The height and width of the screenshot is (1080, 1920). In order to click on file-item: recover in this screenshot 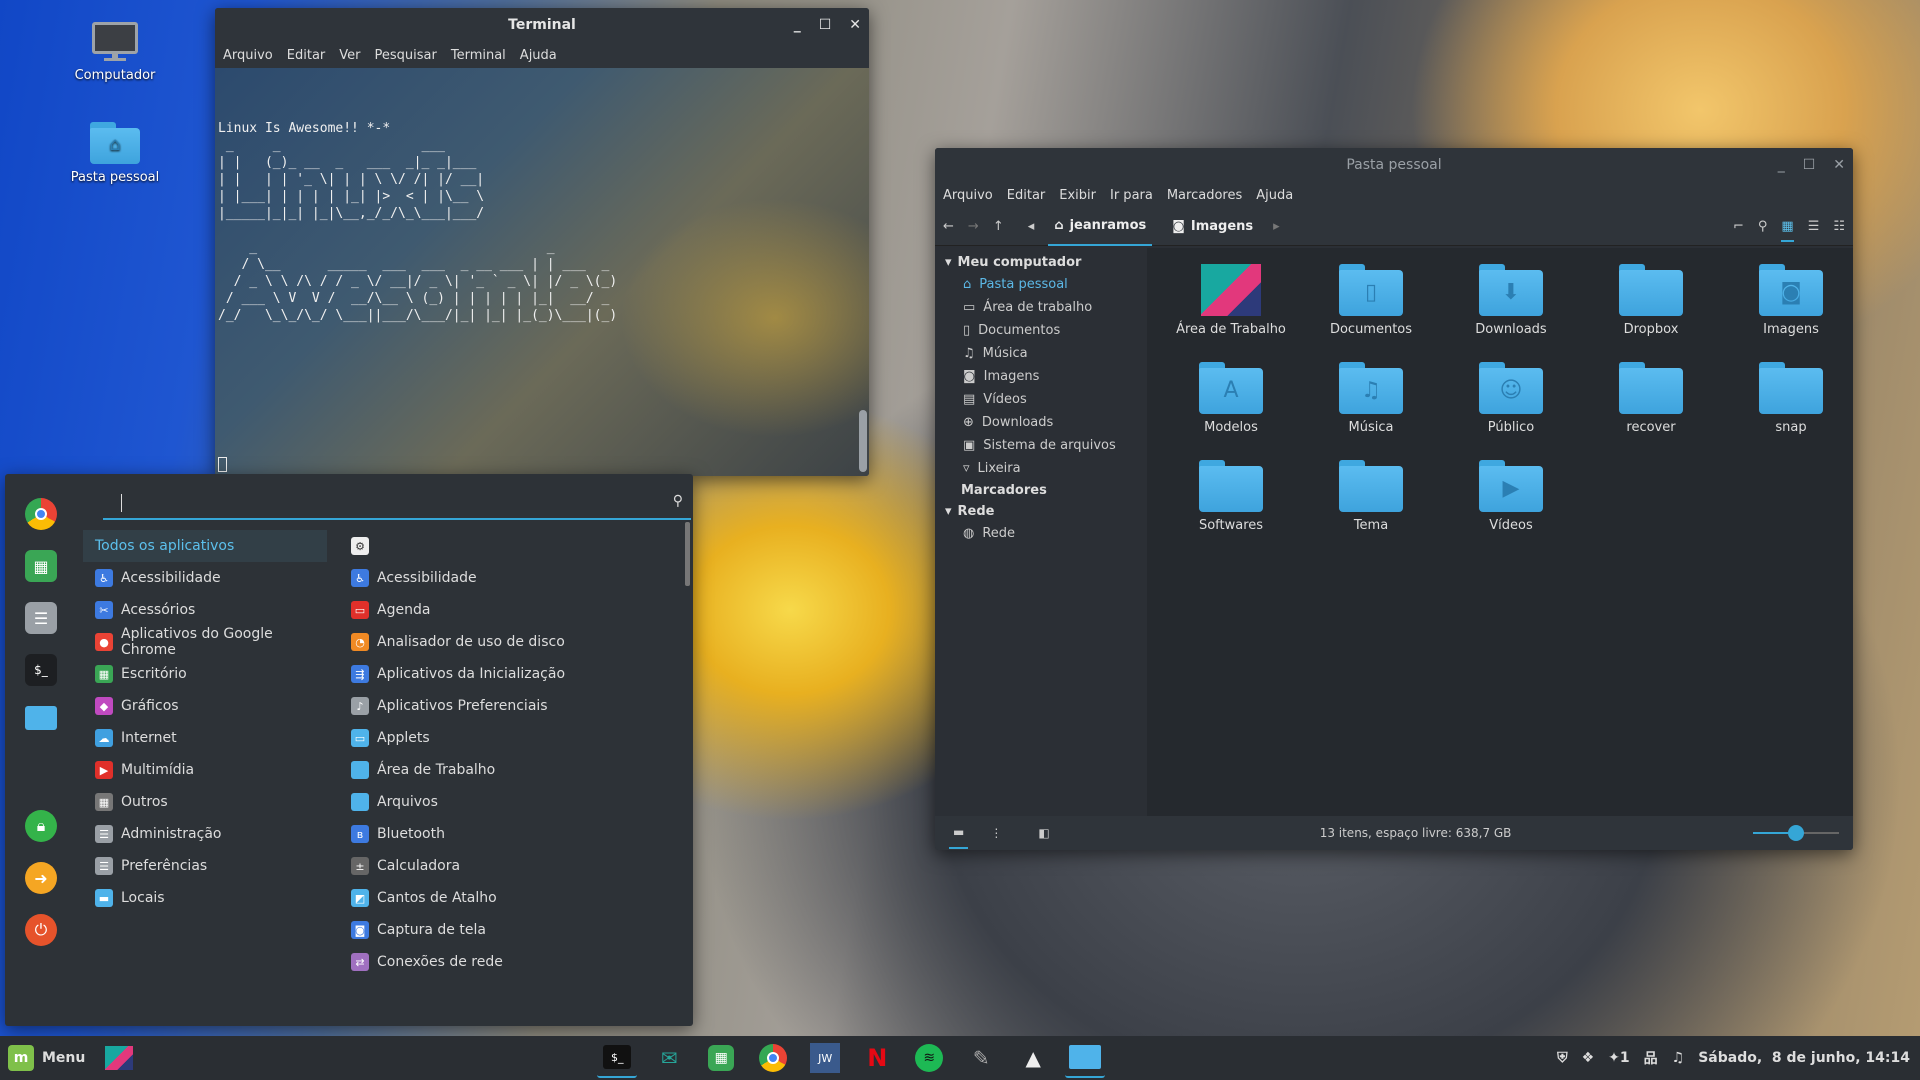, I will do `click(1651, 405)`.